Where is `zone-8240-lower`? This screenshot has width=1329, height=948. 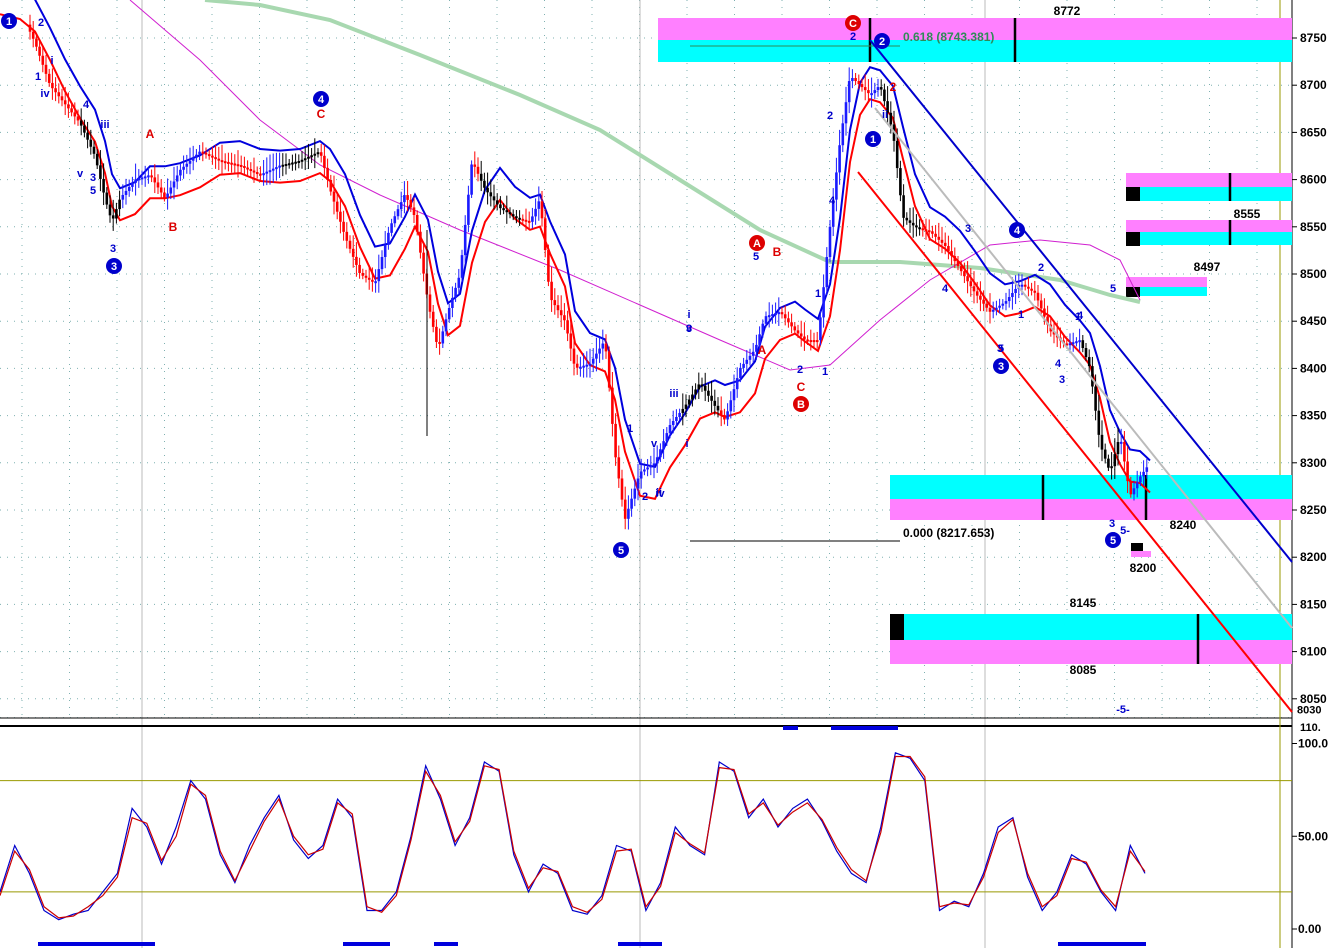
zone-8240-lower is located at coordinates (1091, 509).